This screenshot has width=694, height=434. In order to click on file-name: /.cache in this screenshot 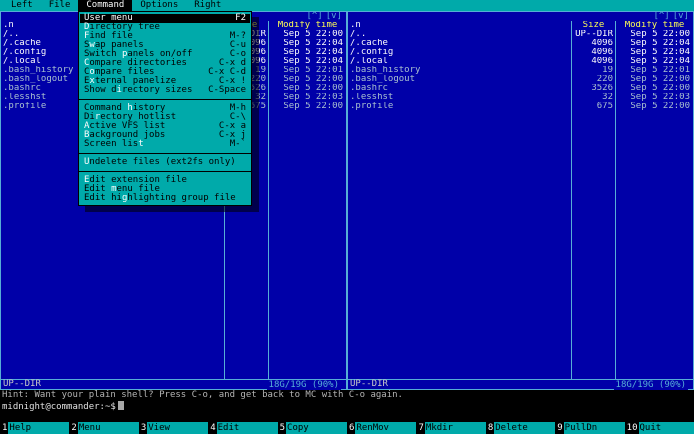, I will do `click(369, 43)`.